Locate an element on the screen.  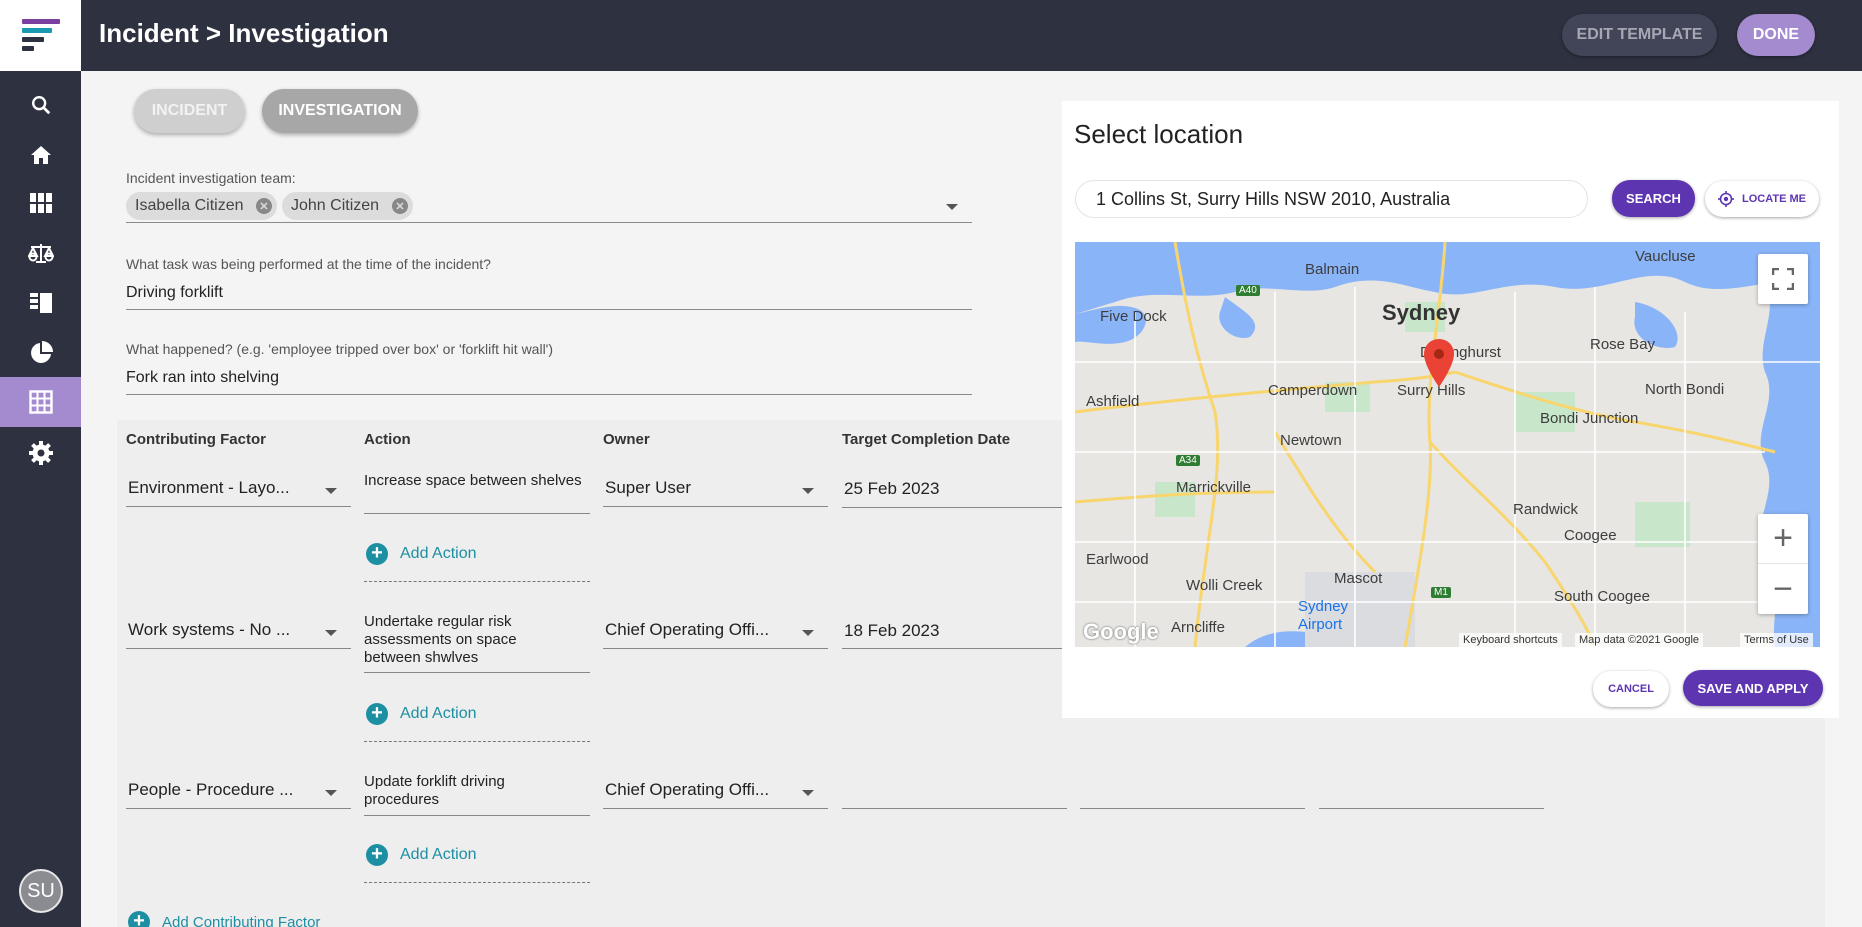
map-label: Camperdown is located at coordinates (1313, 390).